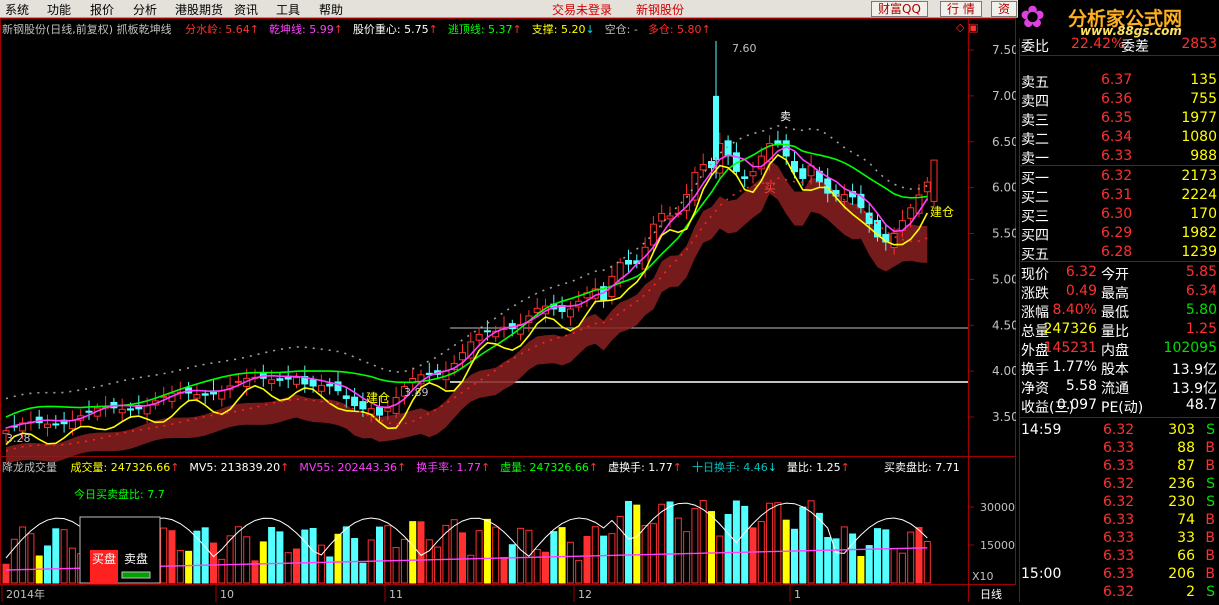 The image size is (1219, 605). What do you see at coordinates (1119, 349) in the screenshot?
I see `quote-row: 外盘 145231 内盘 102095` at bounding box center [1119, 349].